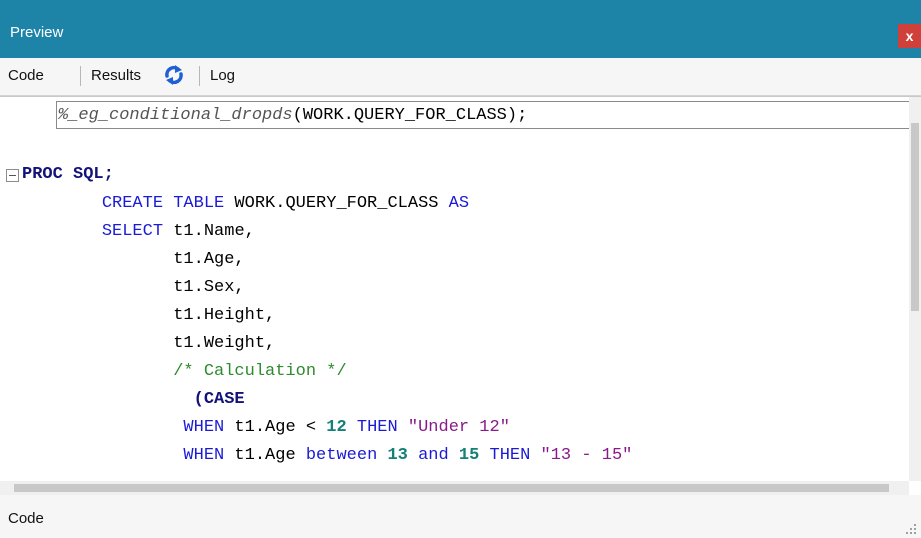 The image size is (921, 538). I want to click on code-token: 15, so click(469, 455).